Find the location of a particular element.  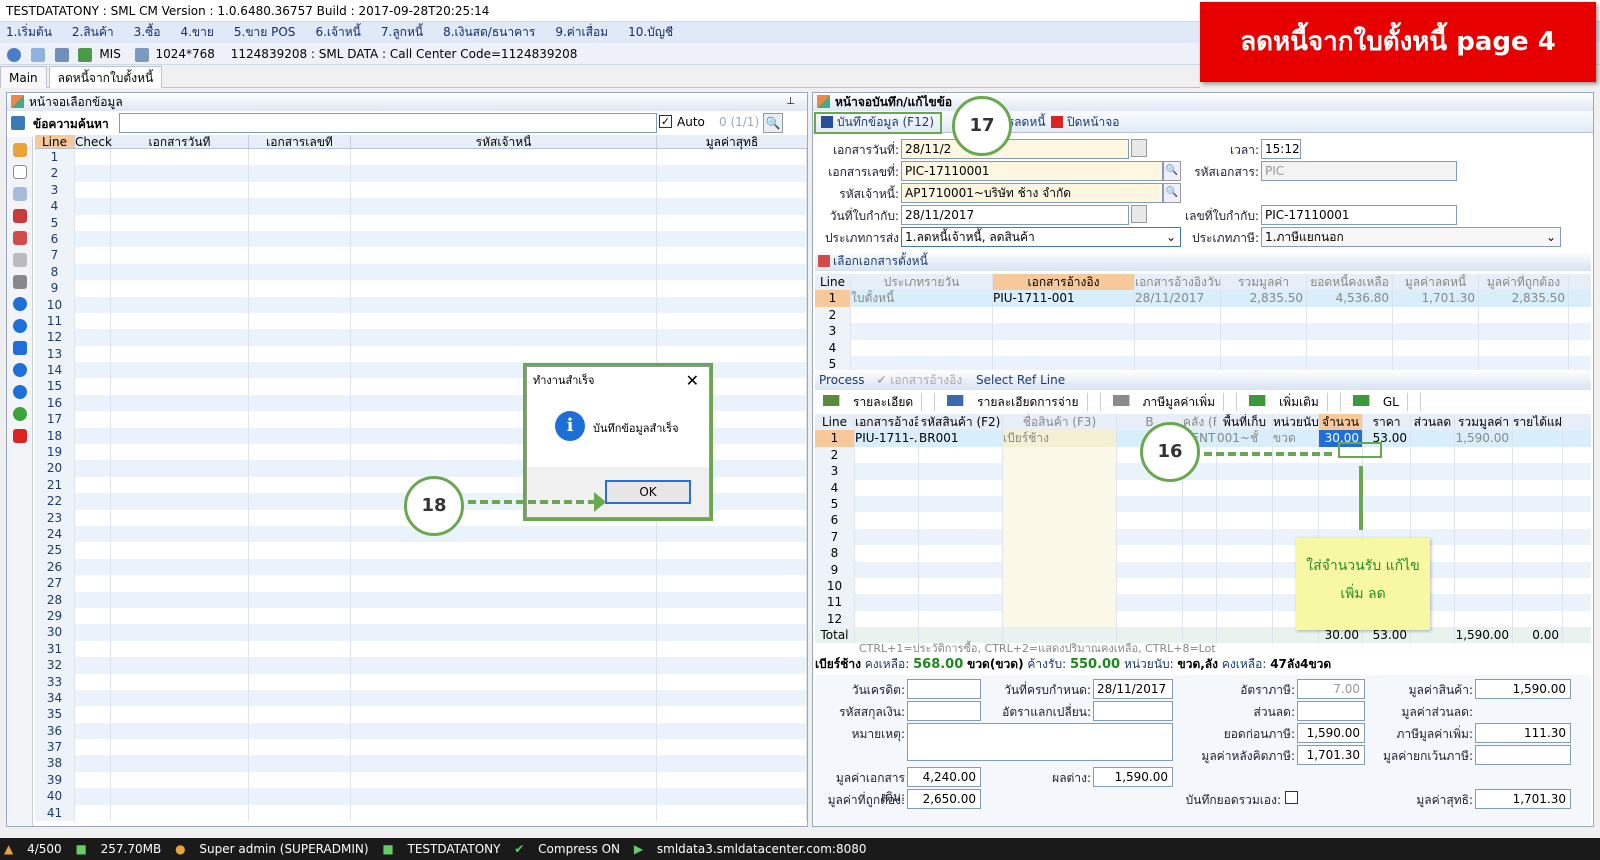

table-row: 2 is located at coordinates (421, 173).